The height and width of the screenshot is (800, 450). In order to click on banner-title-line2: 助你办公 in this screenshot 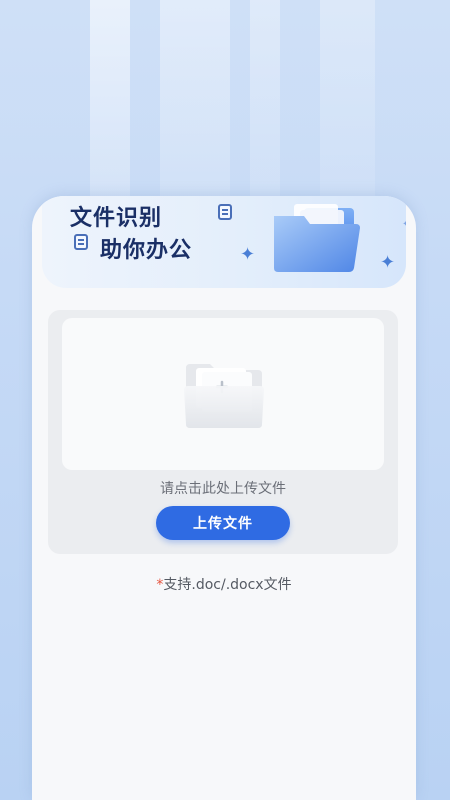, I will do `click(146, 250)`.